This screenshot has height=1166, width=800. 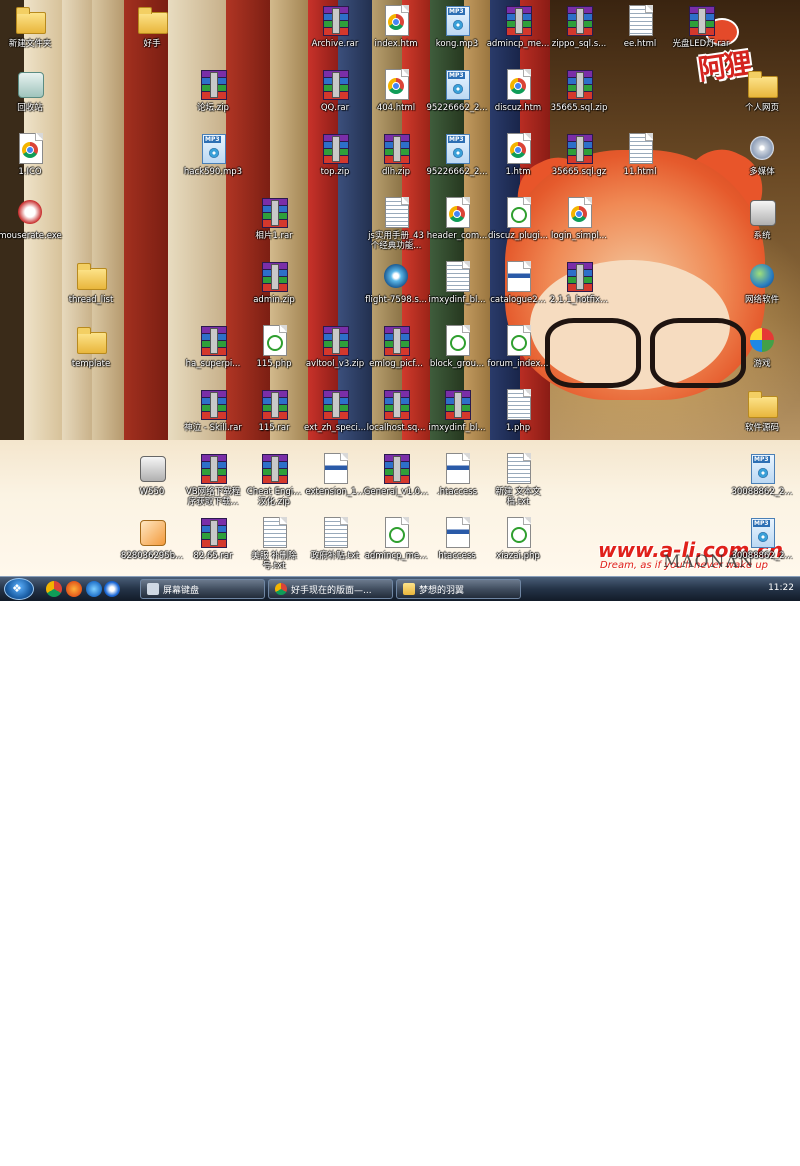 What do you see at coordinates (30, 44) in the screenshot?
I see `desktop-icon-label: 新建文件夹` at bounding box center [30, 44].